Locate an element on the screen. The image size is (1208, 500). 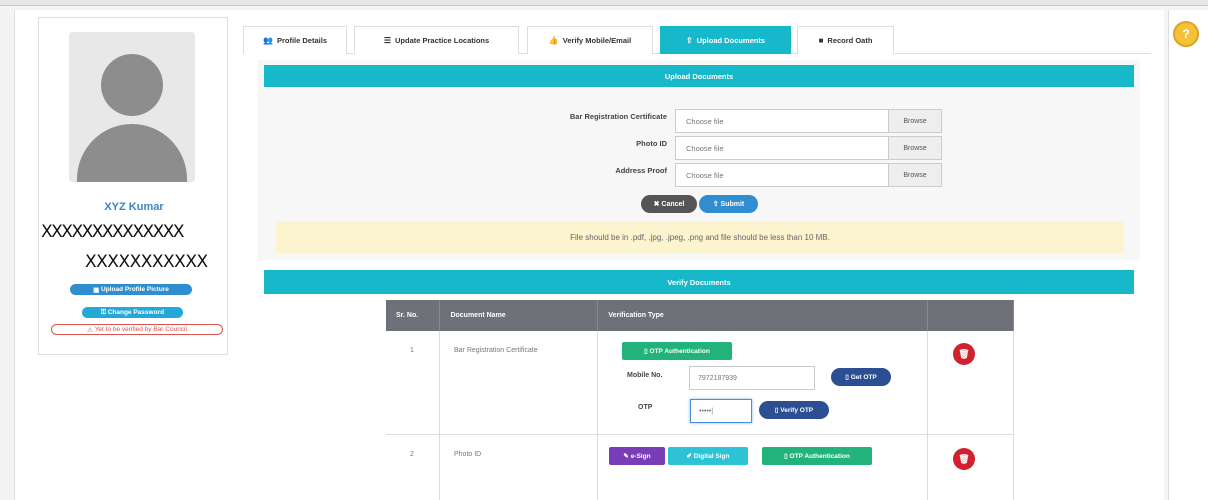
column-verification-type: Verification Type is located at coordinates (763, 315).